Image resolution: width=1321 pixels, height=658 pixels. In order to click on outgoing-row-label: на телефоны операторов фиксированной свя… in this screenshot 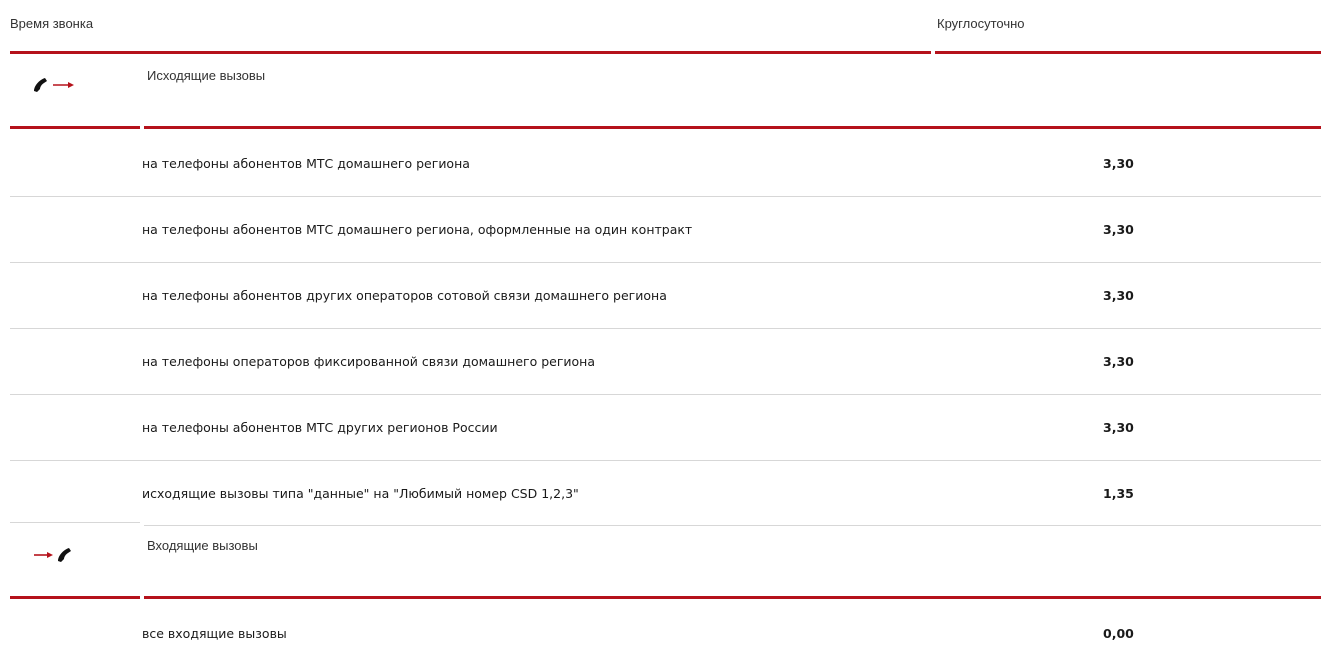, I will do `click(368, 361)`.